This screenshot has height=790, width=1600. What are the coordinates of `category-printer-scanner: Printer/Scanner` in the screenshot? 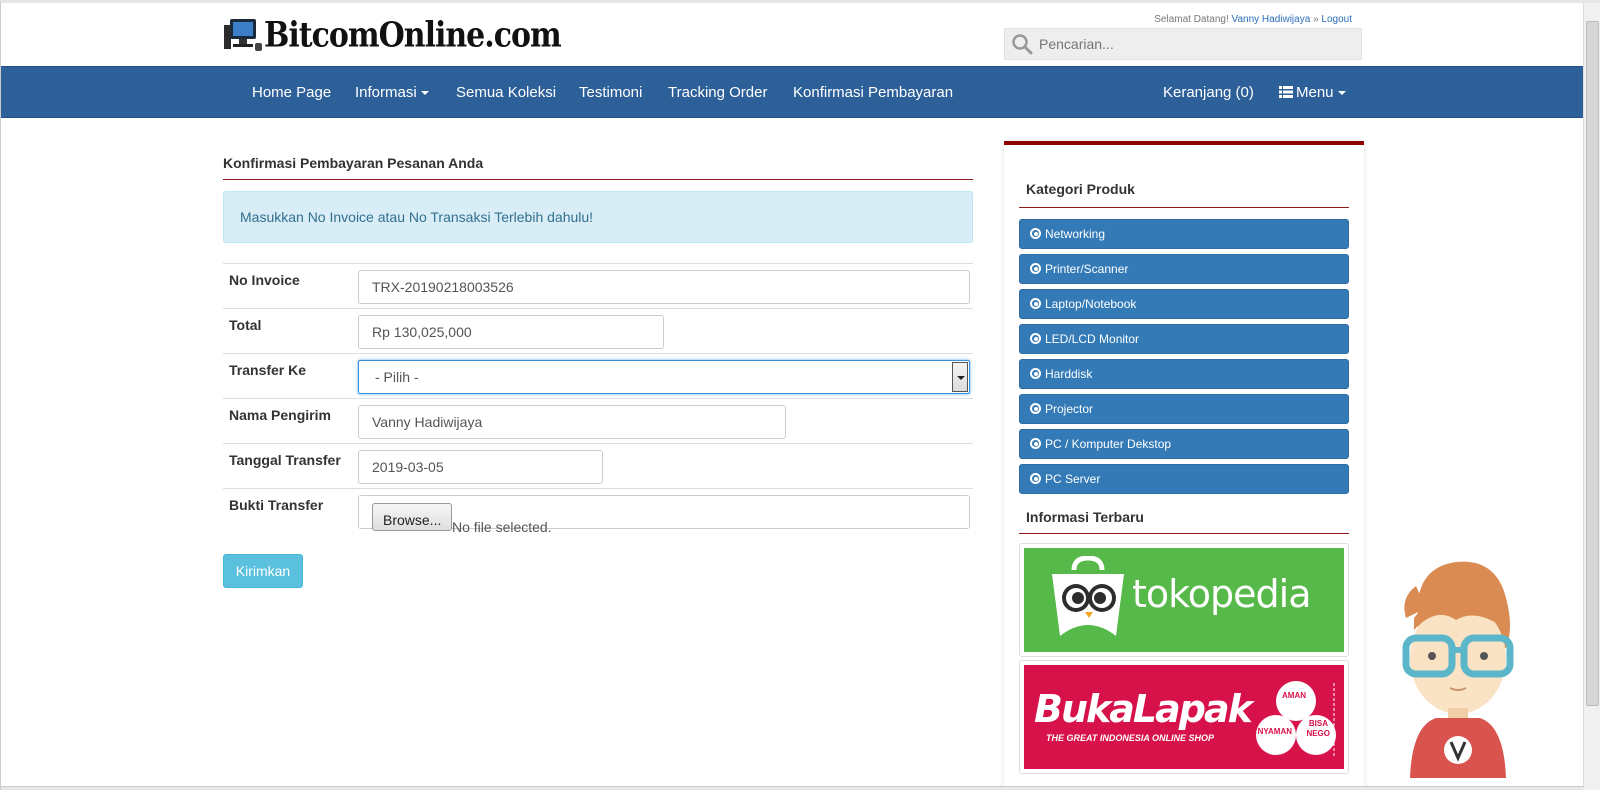 It's located at (1184, 269).